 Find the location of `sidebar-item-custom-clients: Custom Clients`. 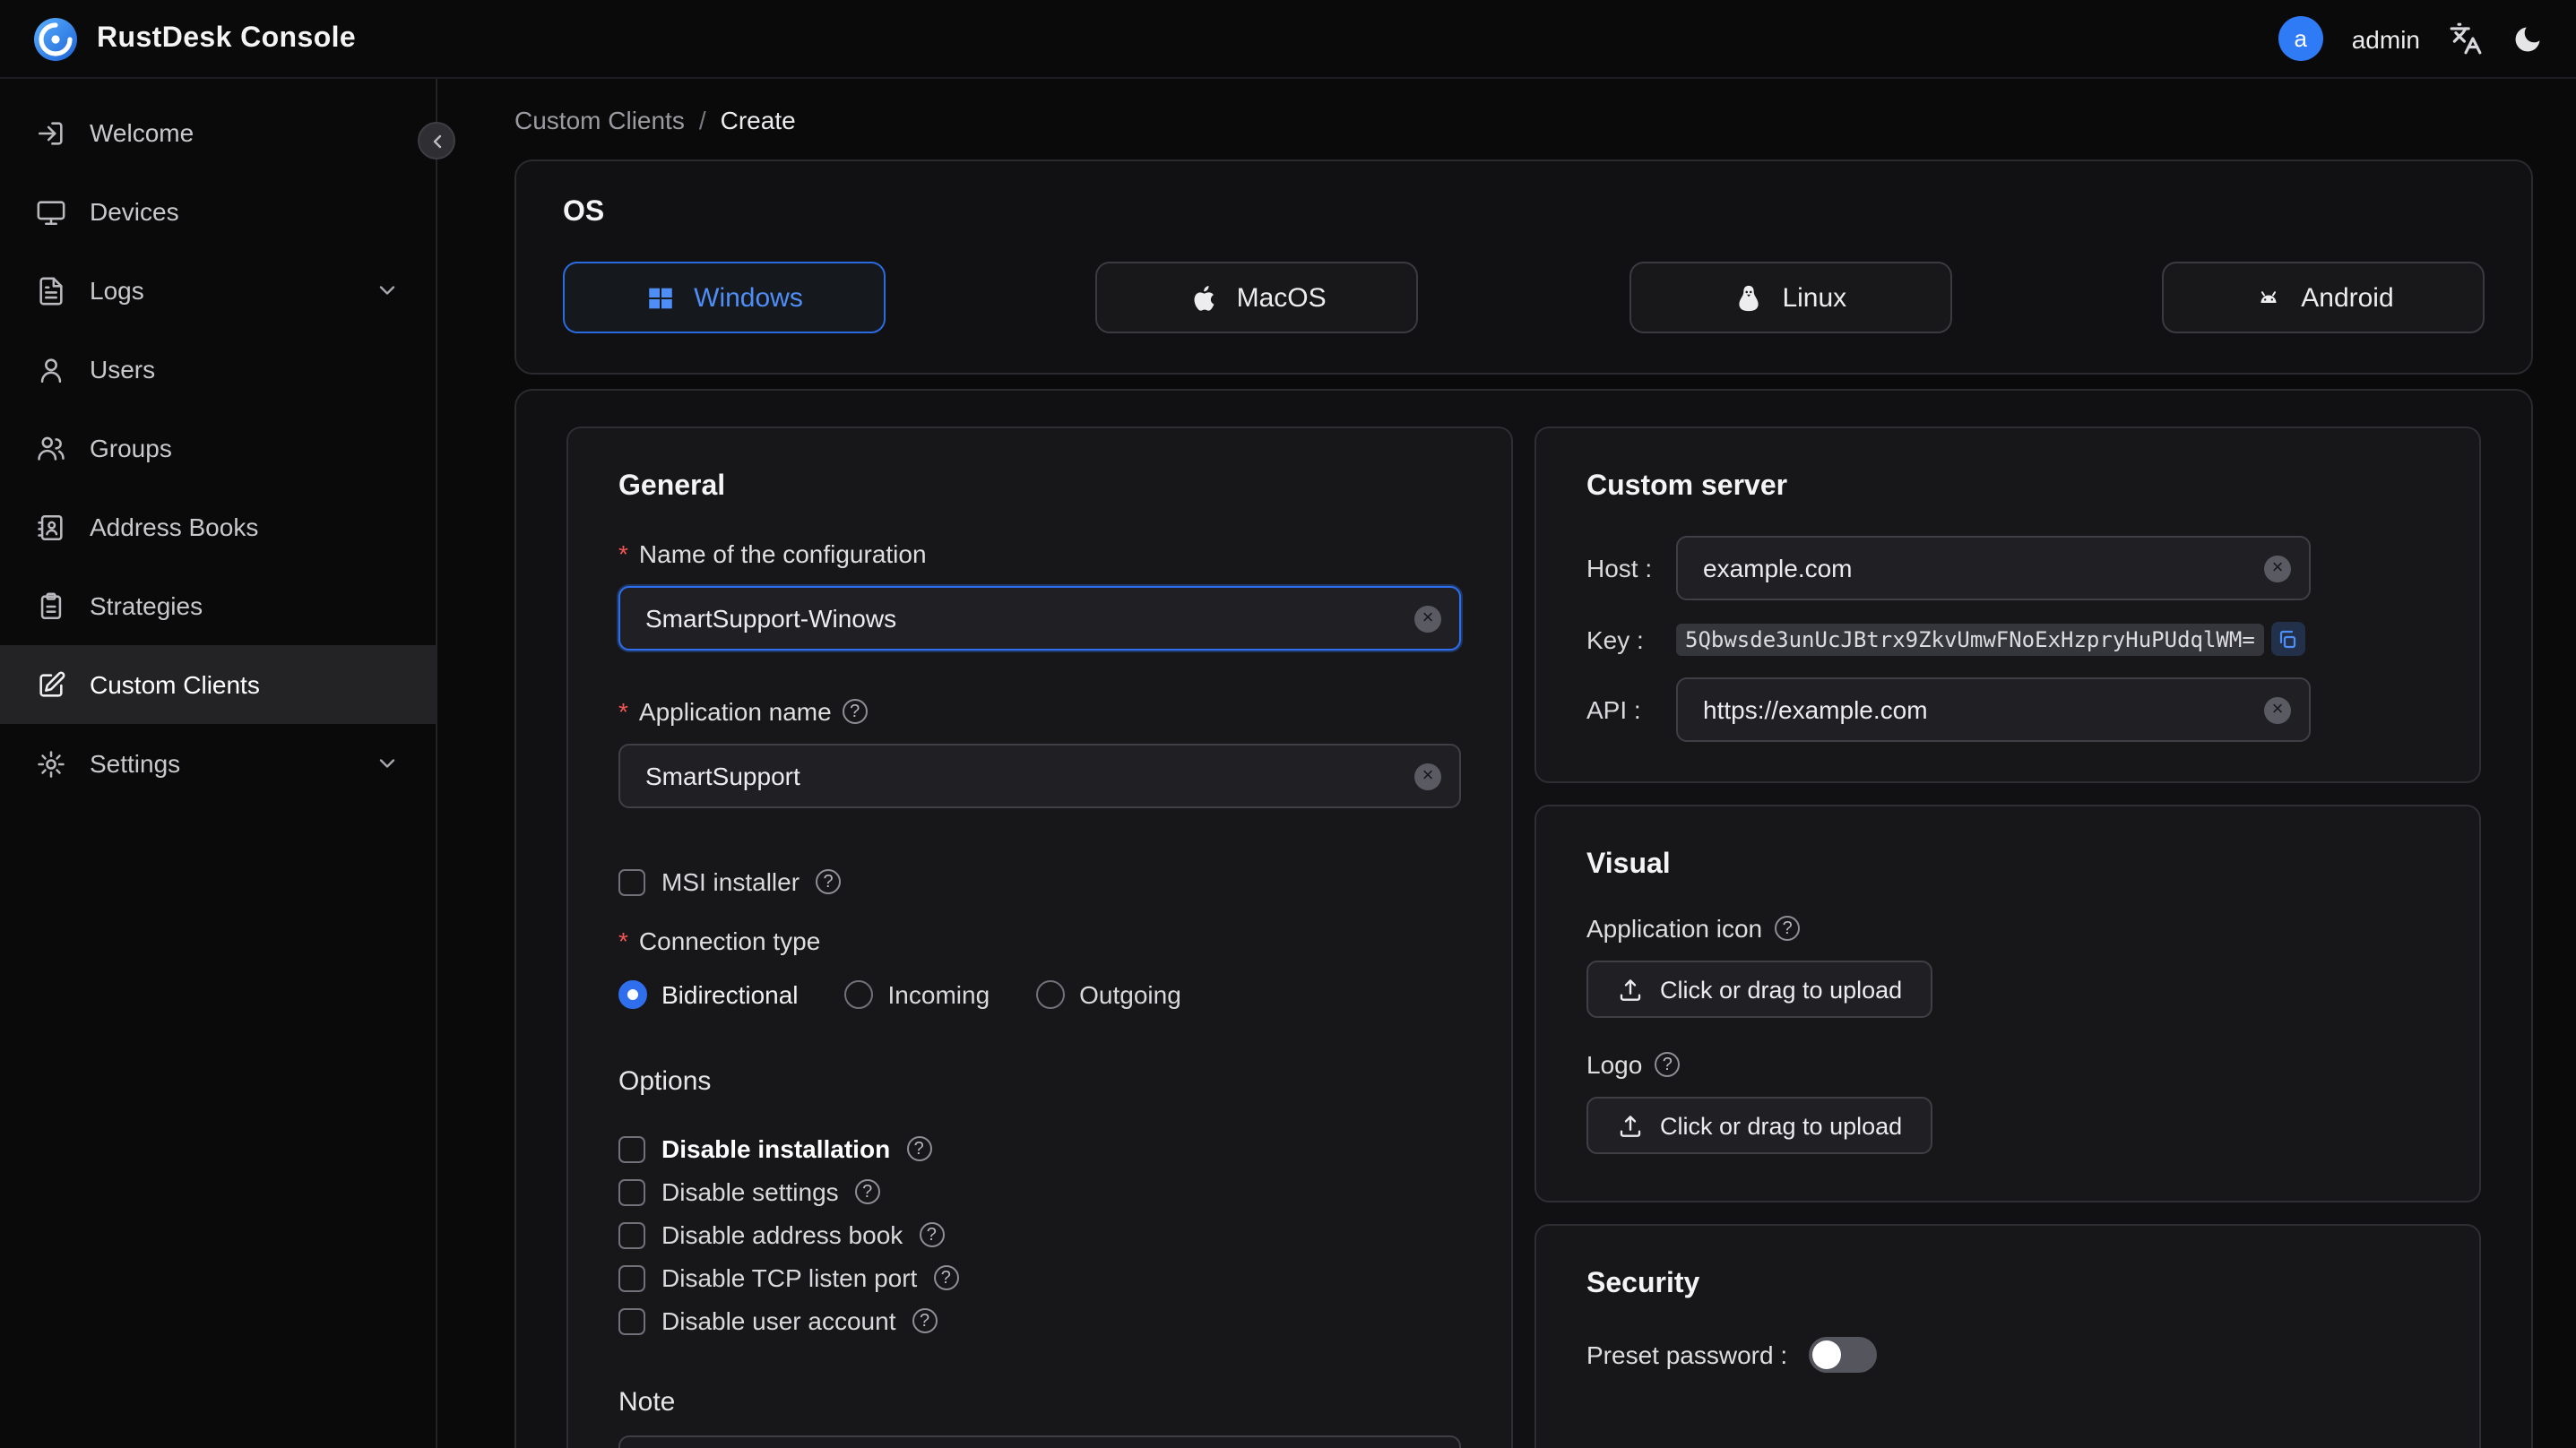

sidebar-item-custom-clients: Custom Clients is located at coordinates (218, 684).